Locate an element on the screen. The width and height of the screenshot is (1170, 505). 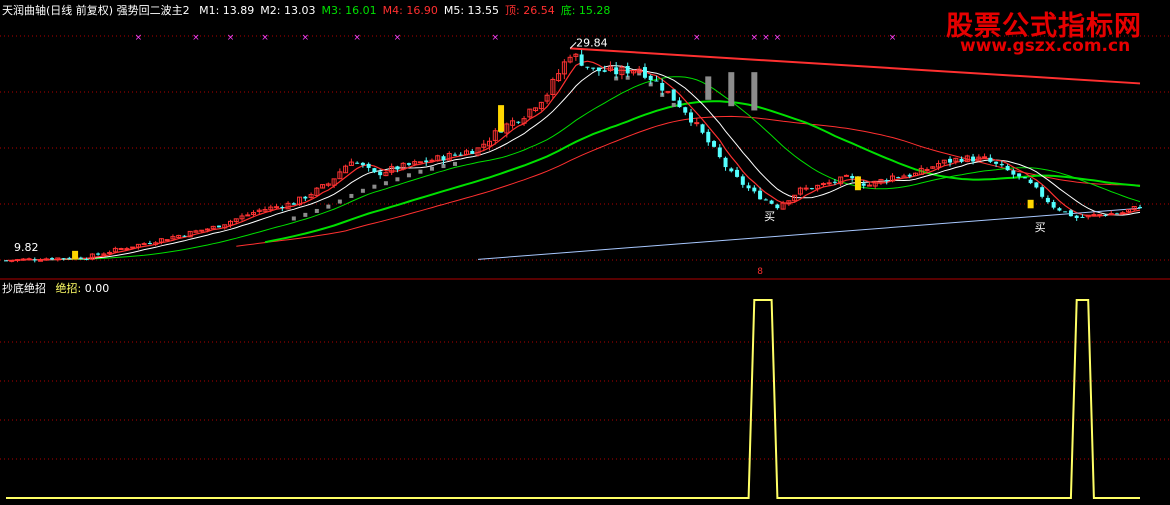
sub-chart-header: 抄底绝招 绝招: 0.00 is located at coordinates (58, 288).